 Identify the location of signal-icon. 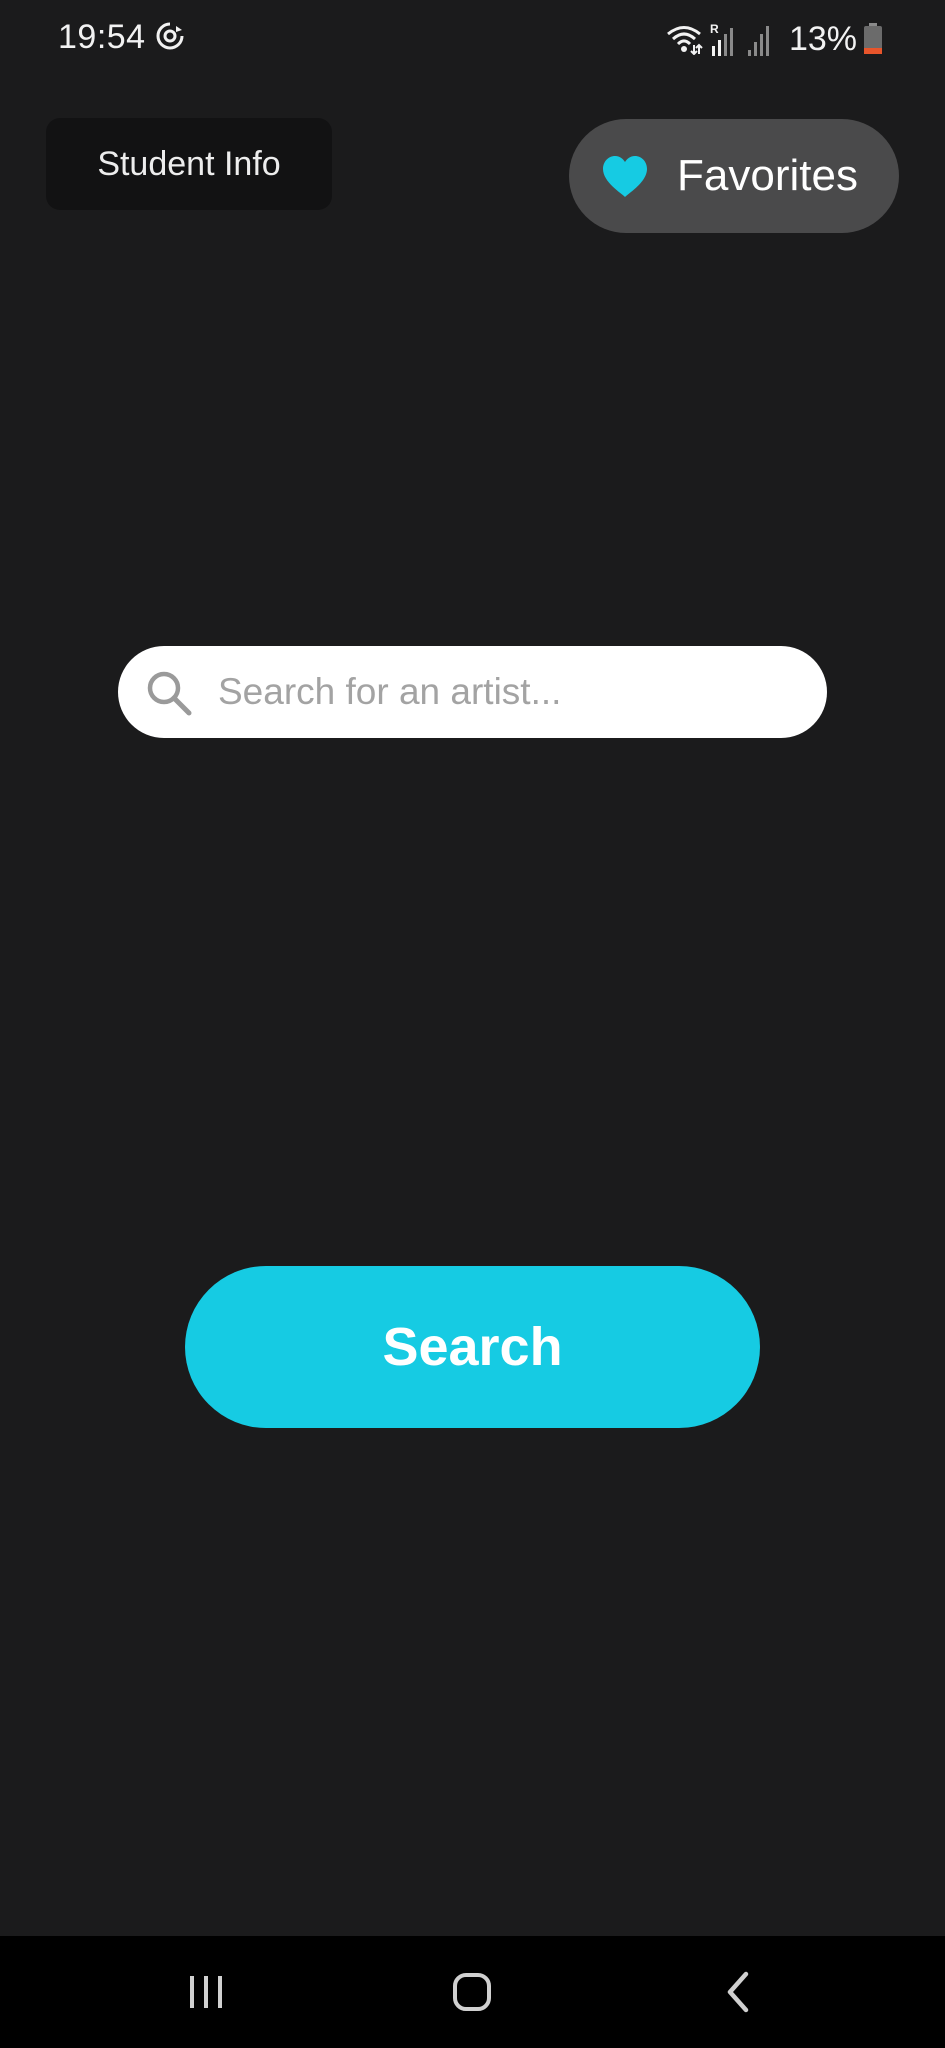
(758, 41).